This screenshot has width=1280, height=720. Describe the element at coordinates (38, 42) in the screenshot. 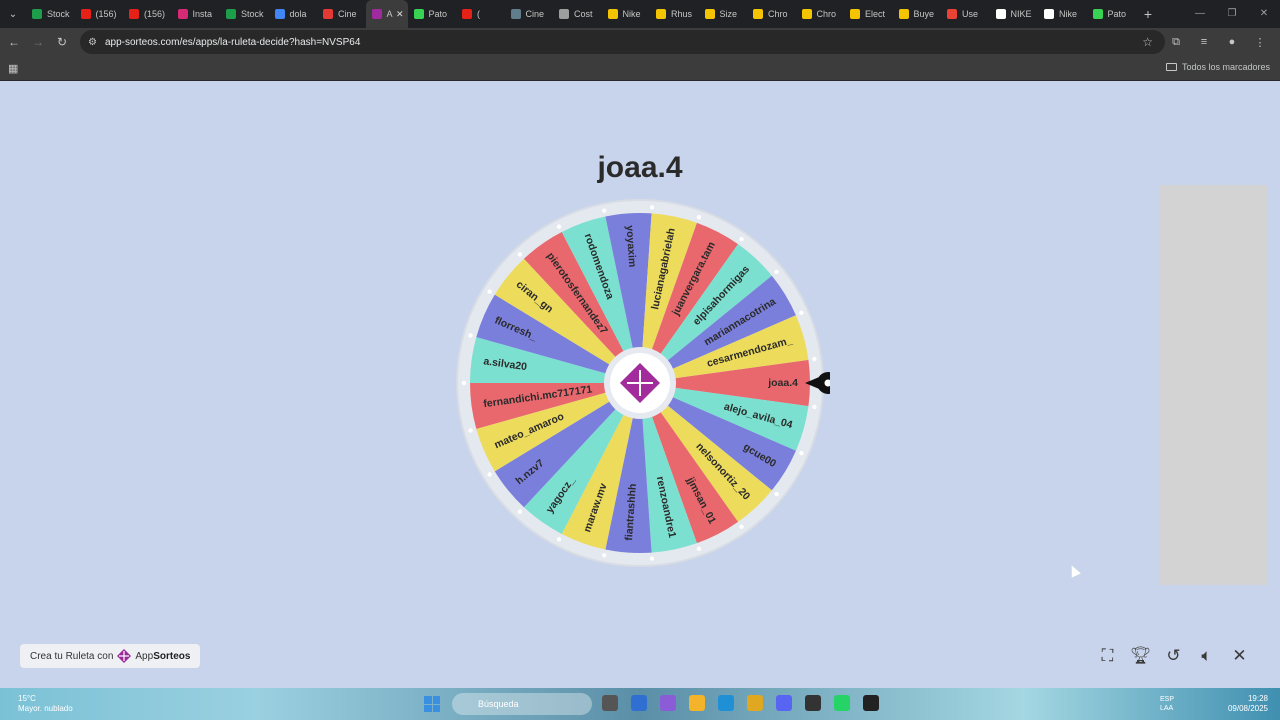

I see `forward-arrow-icon: →` at that location.